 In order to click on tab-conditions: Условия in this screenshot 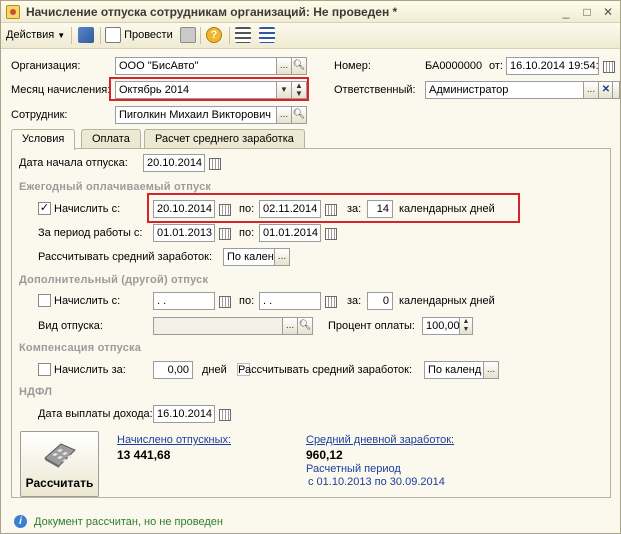, I will do `click(43, 139)`.